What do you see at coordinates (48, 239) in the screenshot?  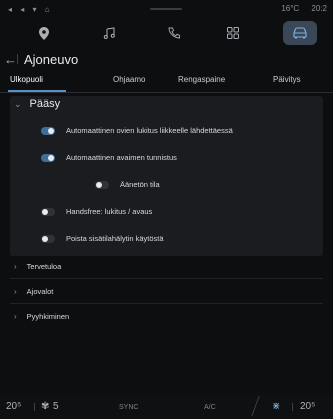 I see `toggle-disable-interior-alarm` at bounding box center [48, 239].